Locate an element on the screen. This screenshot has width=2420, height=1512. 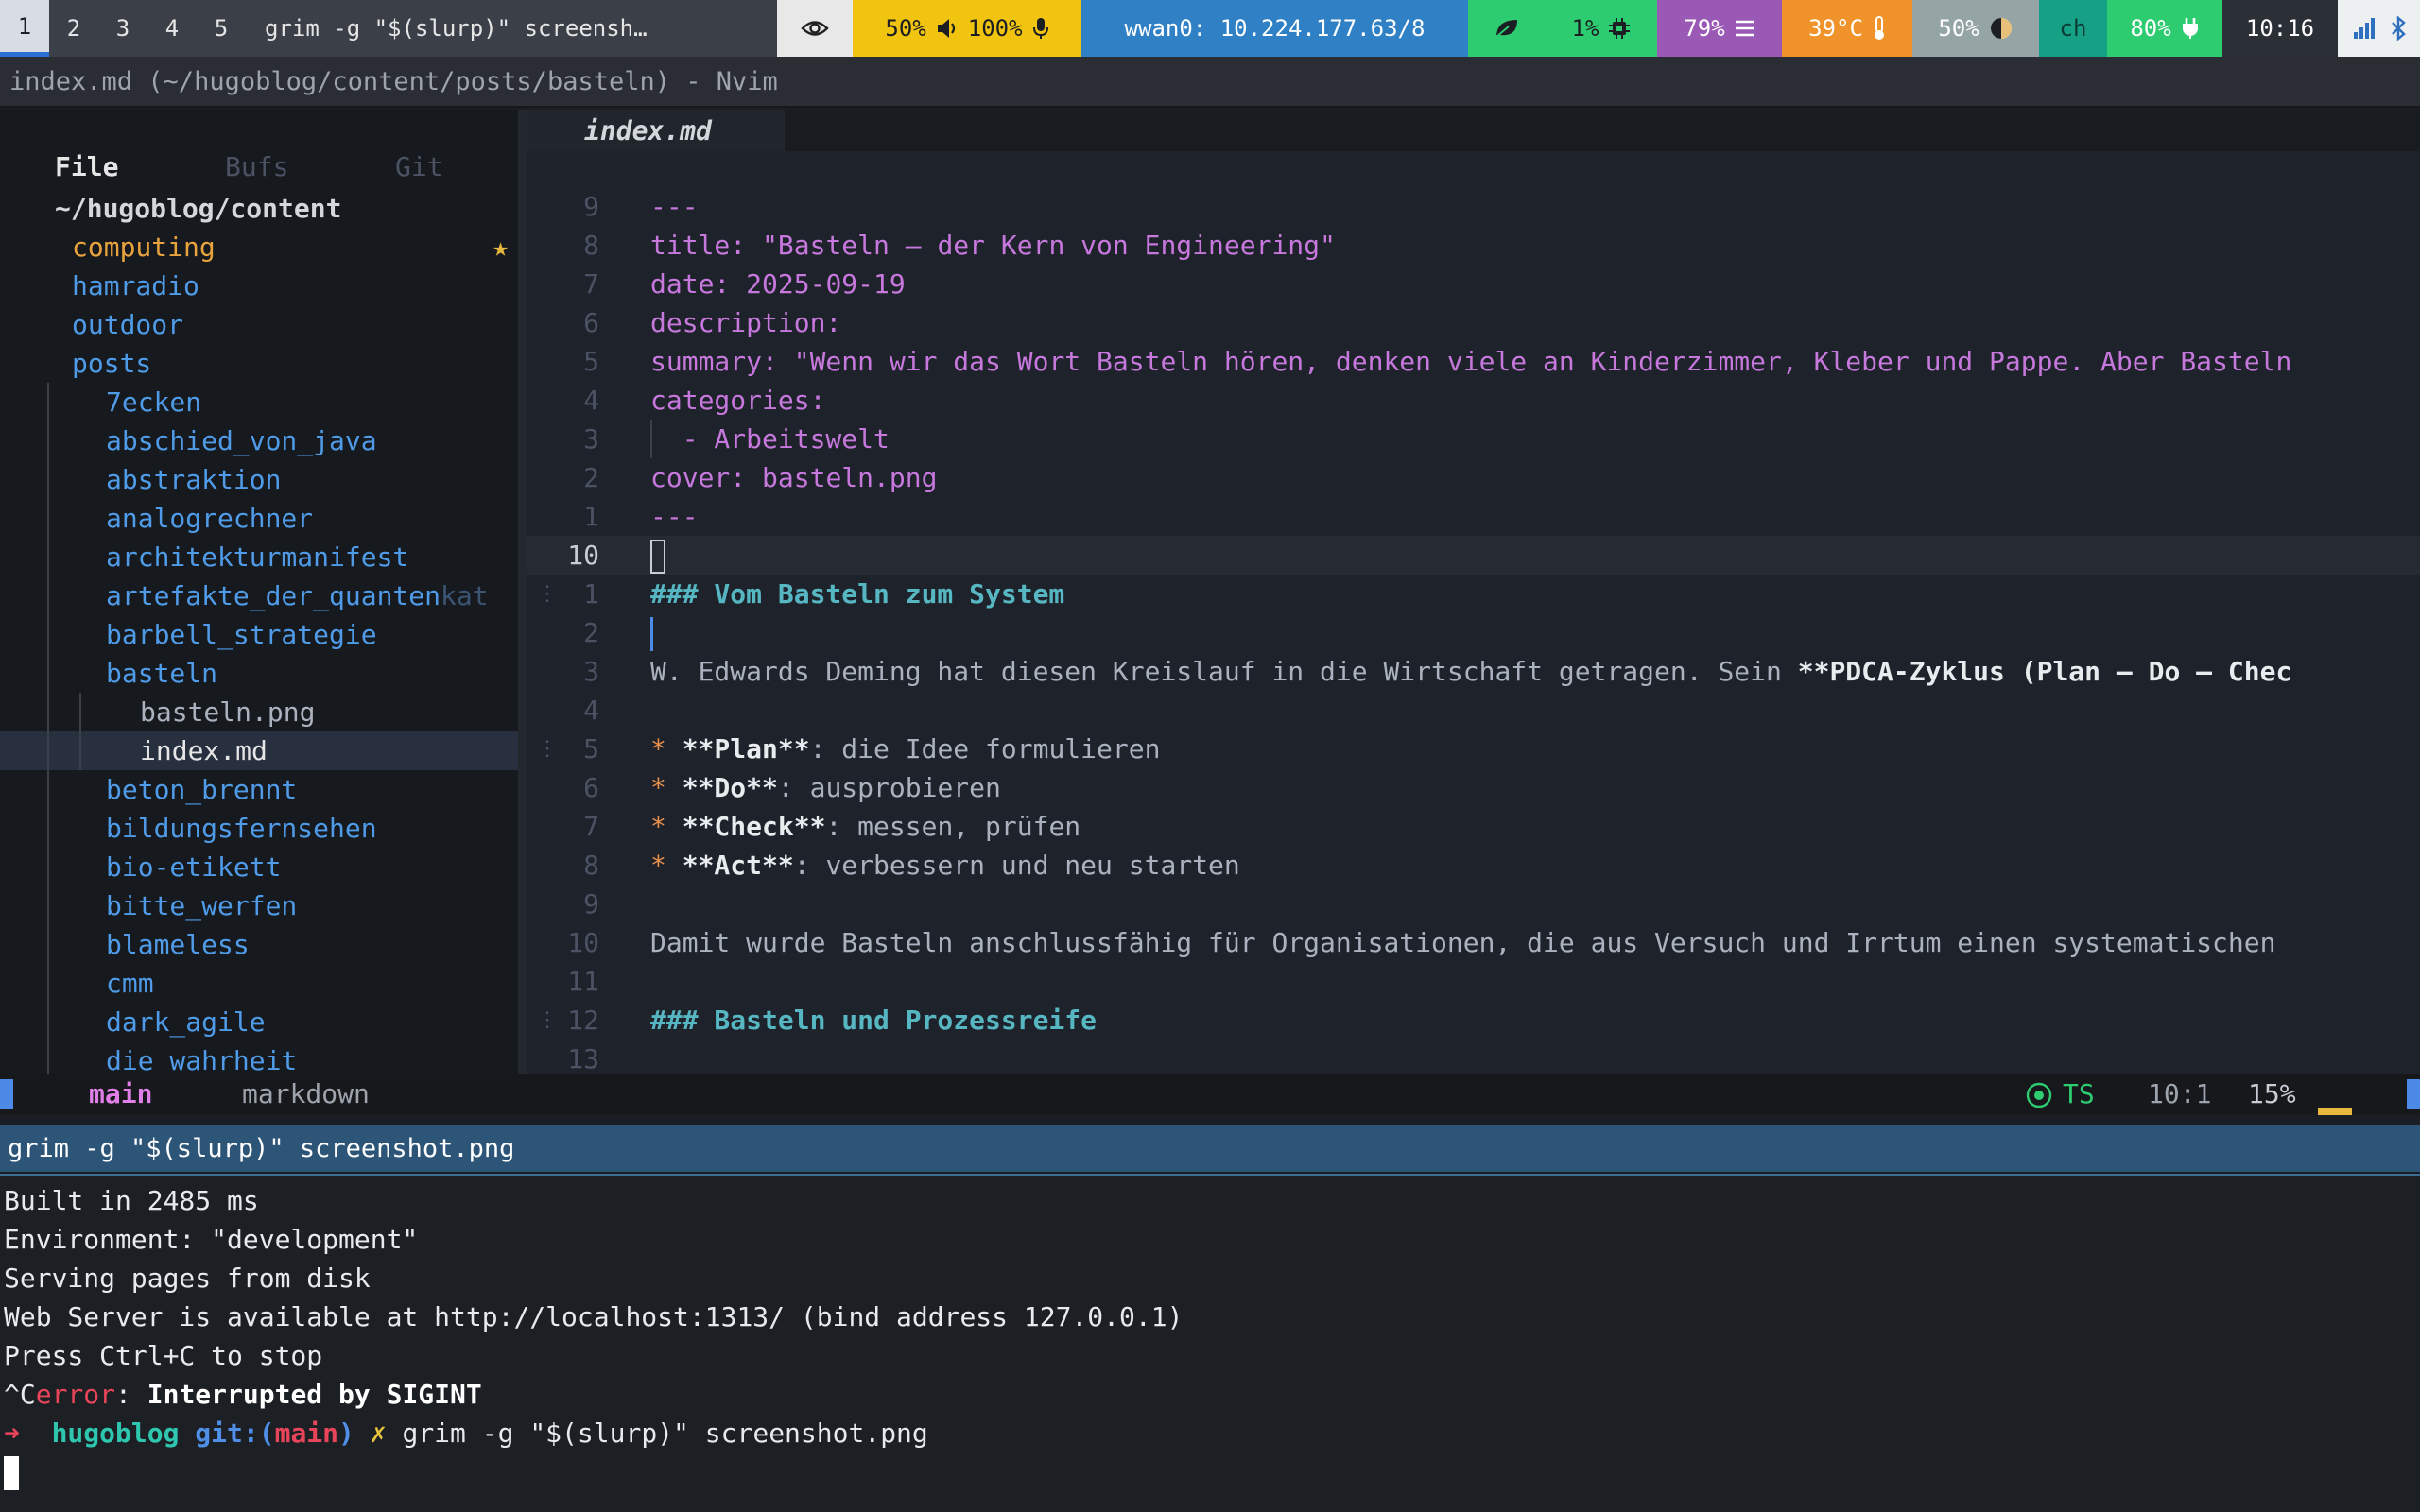
tree-item-abschied-von-java: abschied_von_java is located at coordinates (259, 440).